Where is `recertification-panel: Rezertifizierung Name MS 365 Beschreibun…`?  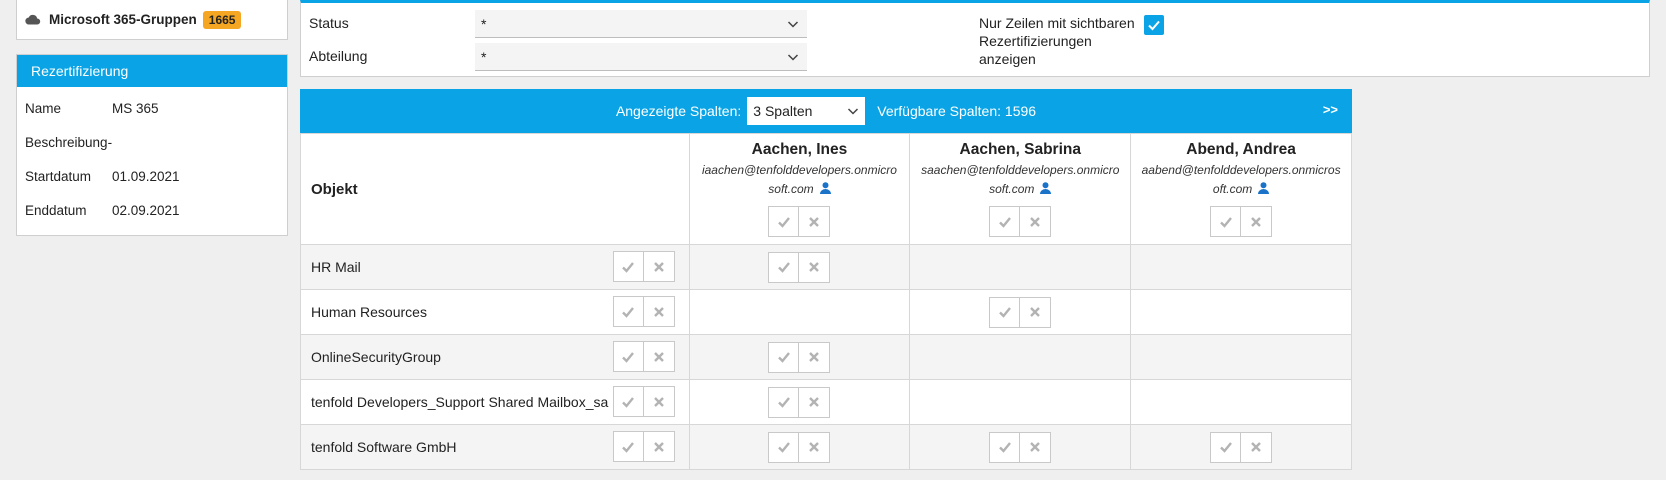 recertification-panel: Rezertifizierung Name MS 365 Beschreibun… is located at coordinates (152, 145).